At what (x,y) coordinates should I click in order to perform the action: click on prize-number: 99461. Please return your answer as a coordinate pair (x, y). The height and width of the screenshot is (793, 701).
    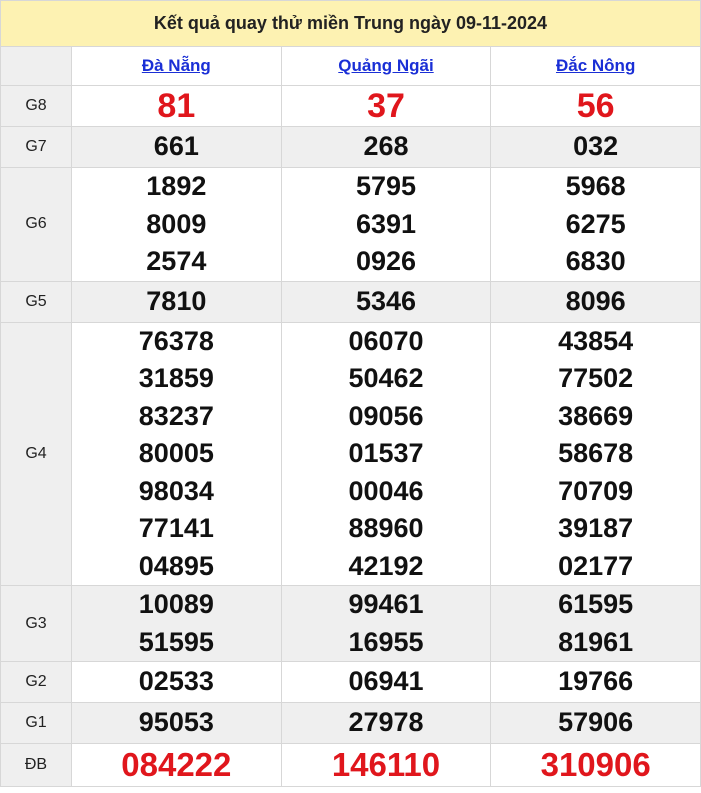
    Looking at the image, I should click on (386, 604).